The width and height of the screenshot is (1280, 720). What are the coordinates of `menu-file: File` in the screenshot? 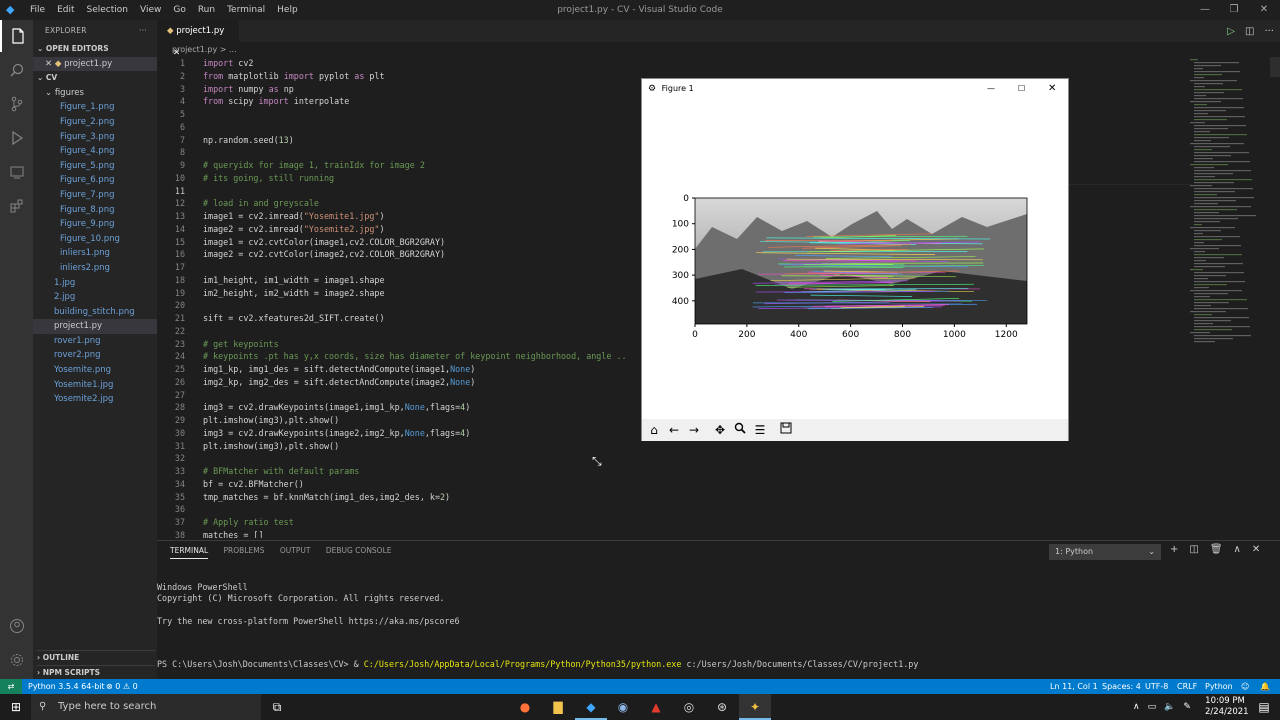 It's located at (37, 10).